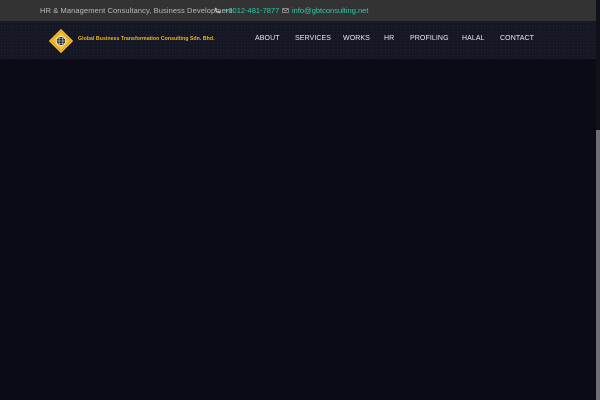  Describe the element at coordinates (356, 38) in the screenshot. I see `nav-item-works: WORKS` at that location.